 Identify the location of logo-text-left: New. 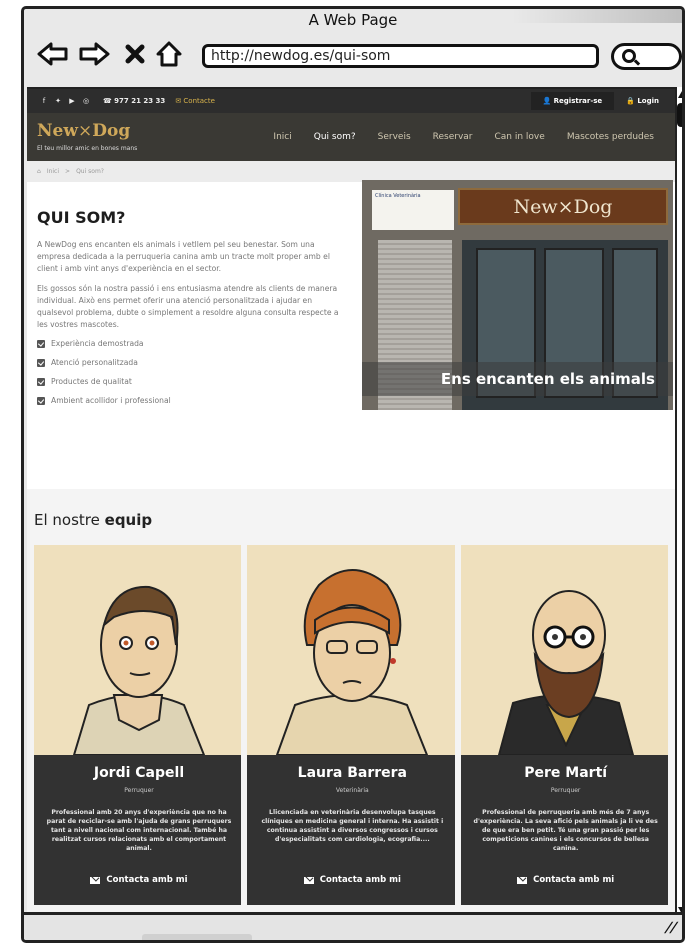
(57, 130).